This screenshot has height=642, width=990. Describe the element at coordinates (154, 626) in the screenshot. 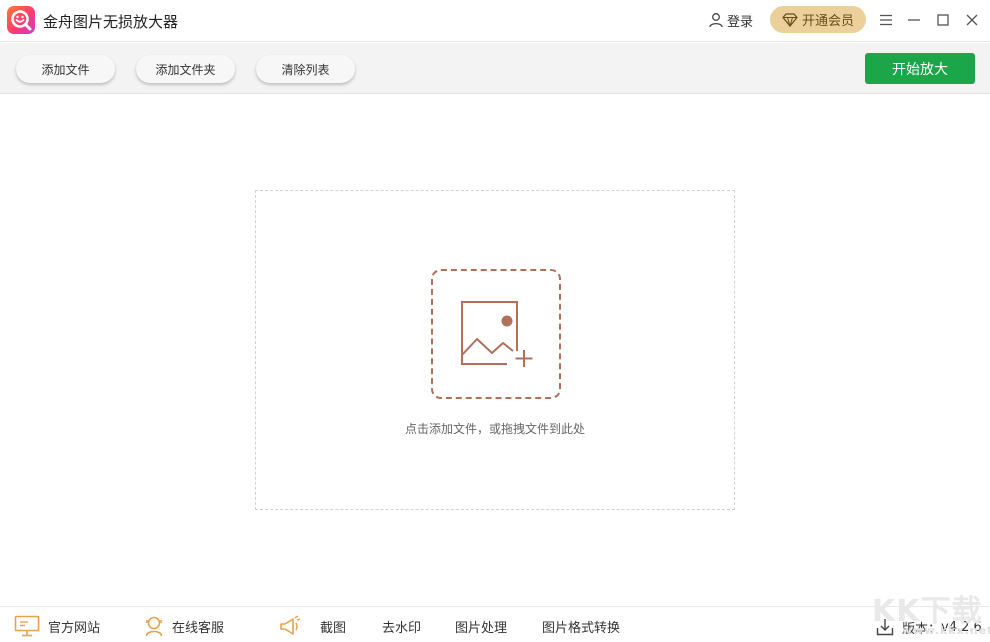

I see `customer-service-icon` at that location.